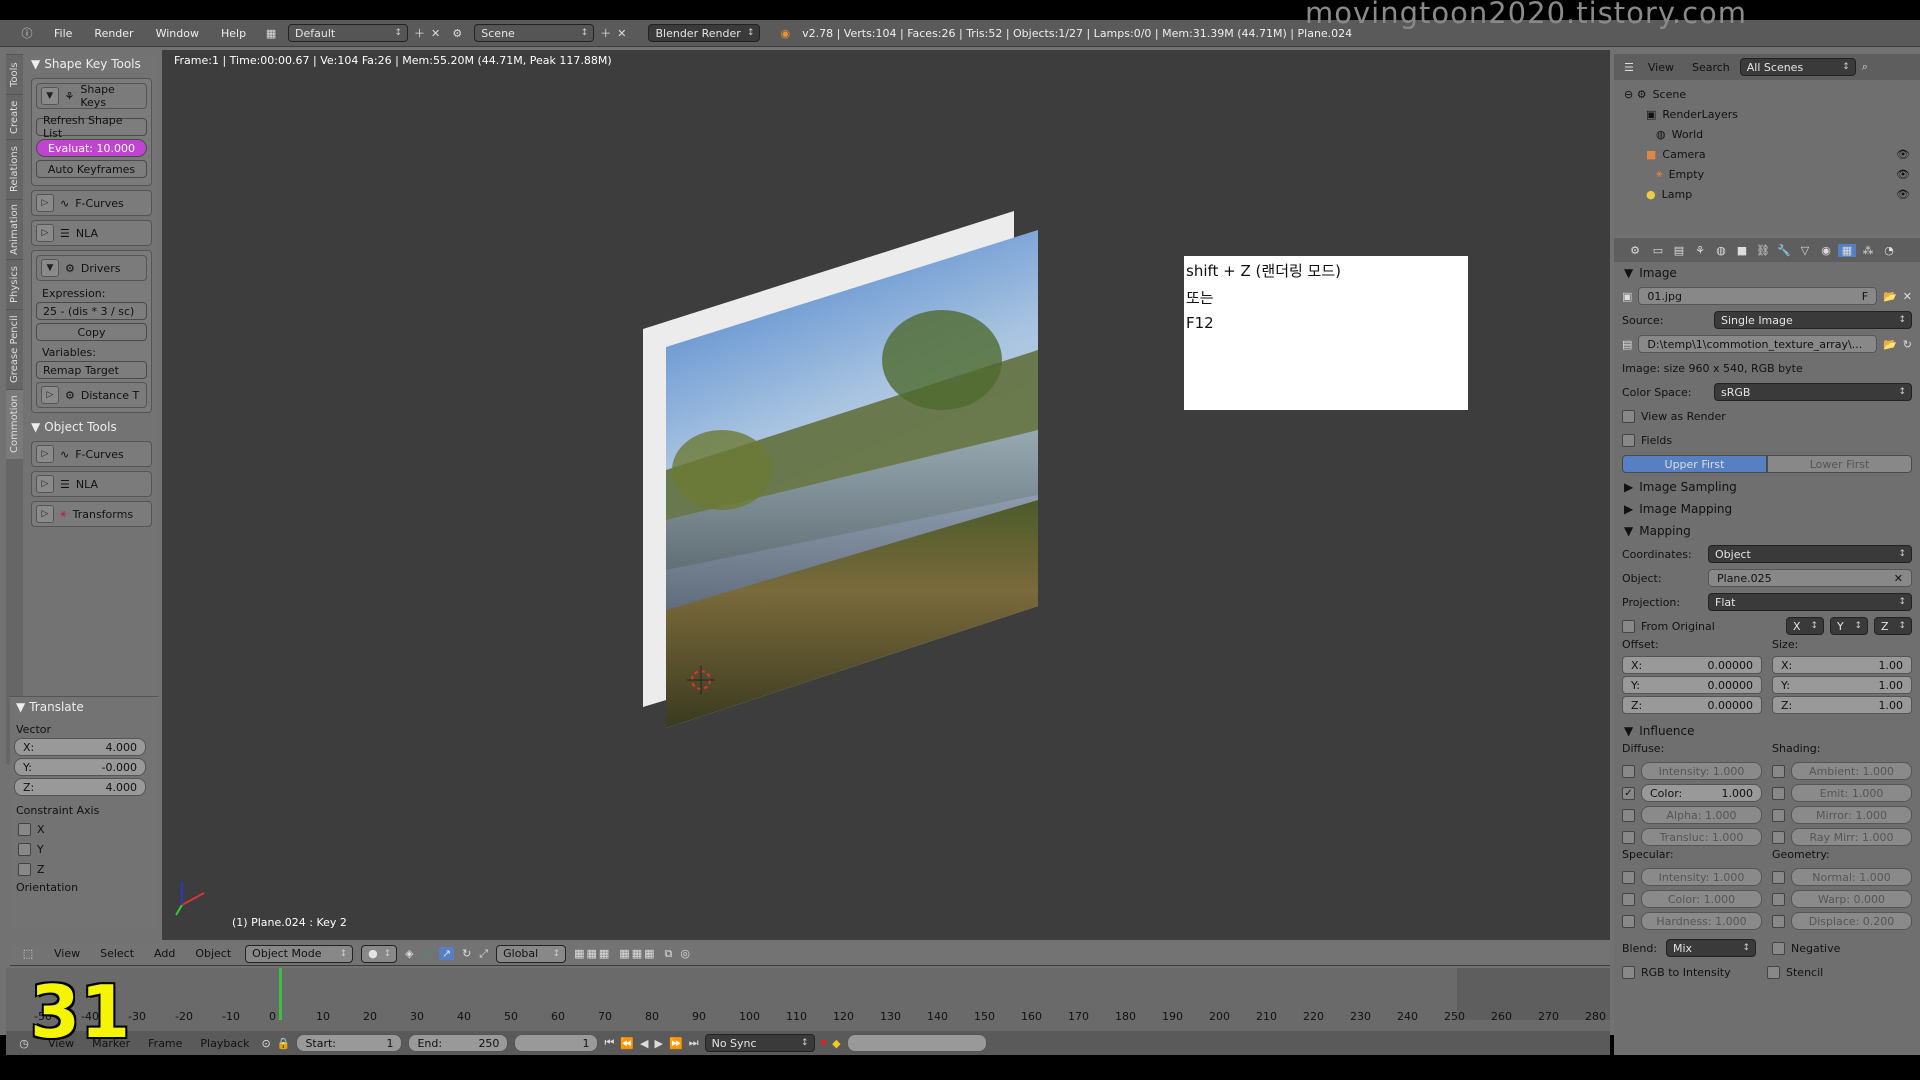 This screenshot has height=1080, width=1920. I want to click on warp-checkbox, so click(1778, 899).